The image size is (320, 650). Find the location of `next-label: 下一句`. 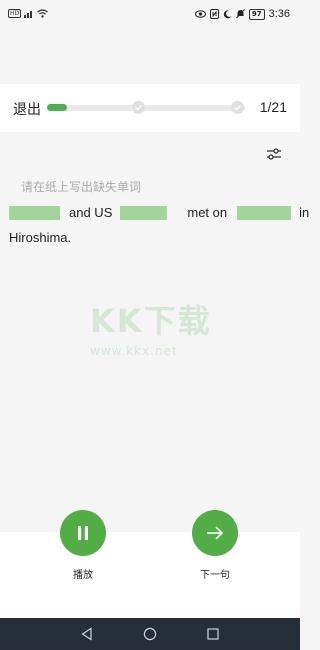

next-label: 下一句 is located at coordinates (215, 575).